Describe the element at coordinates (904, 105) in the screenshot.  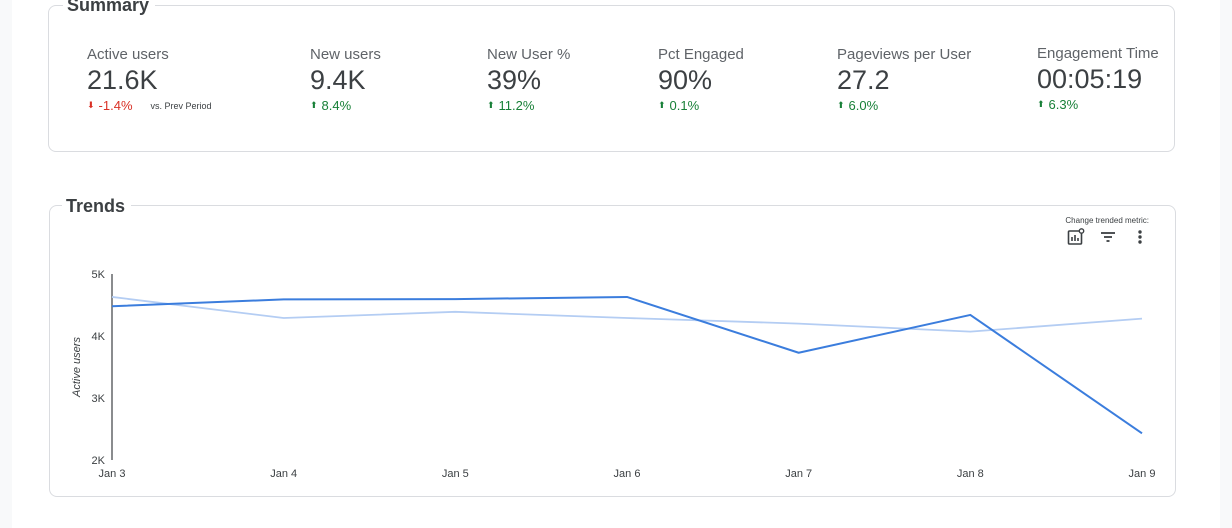
I see `metric-change: ⬆ 6.0%` at that location.